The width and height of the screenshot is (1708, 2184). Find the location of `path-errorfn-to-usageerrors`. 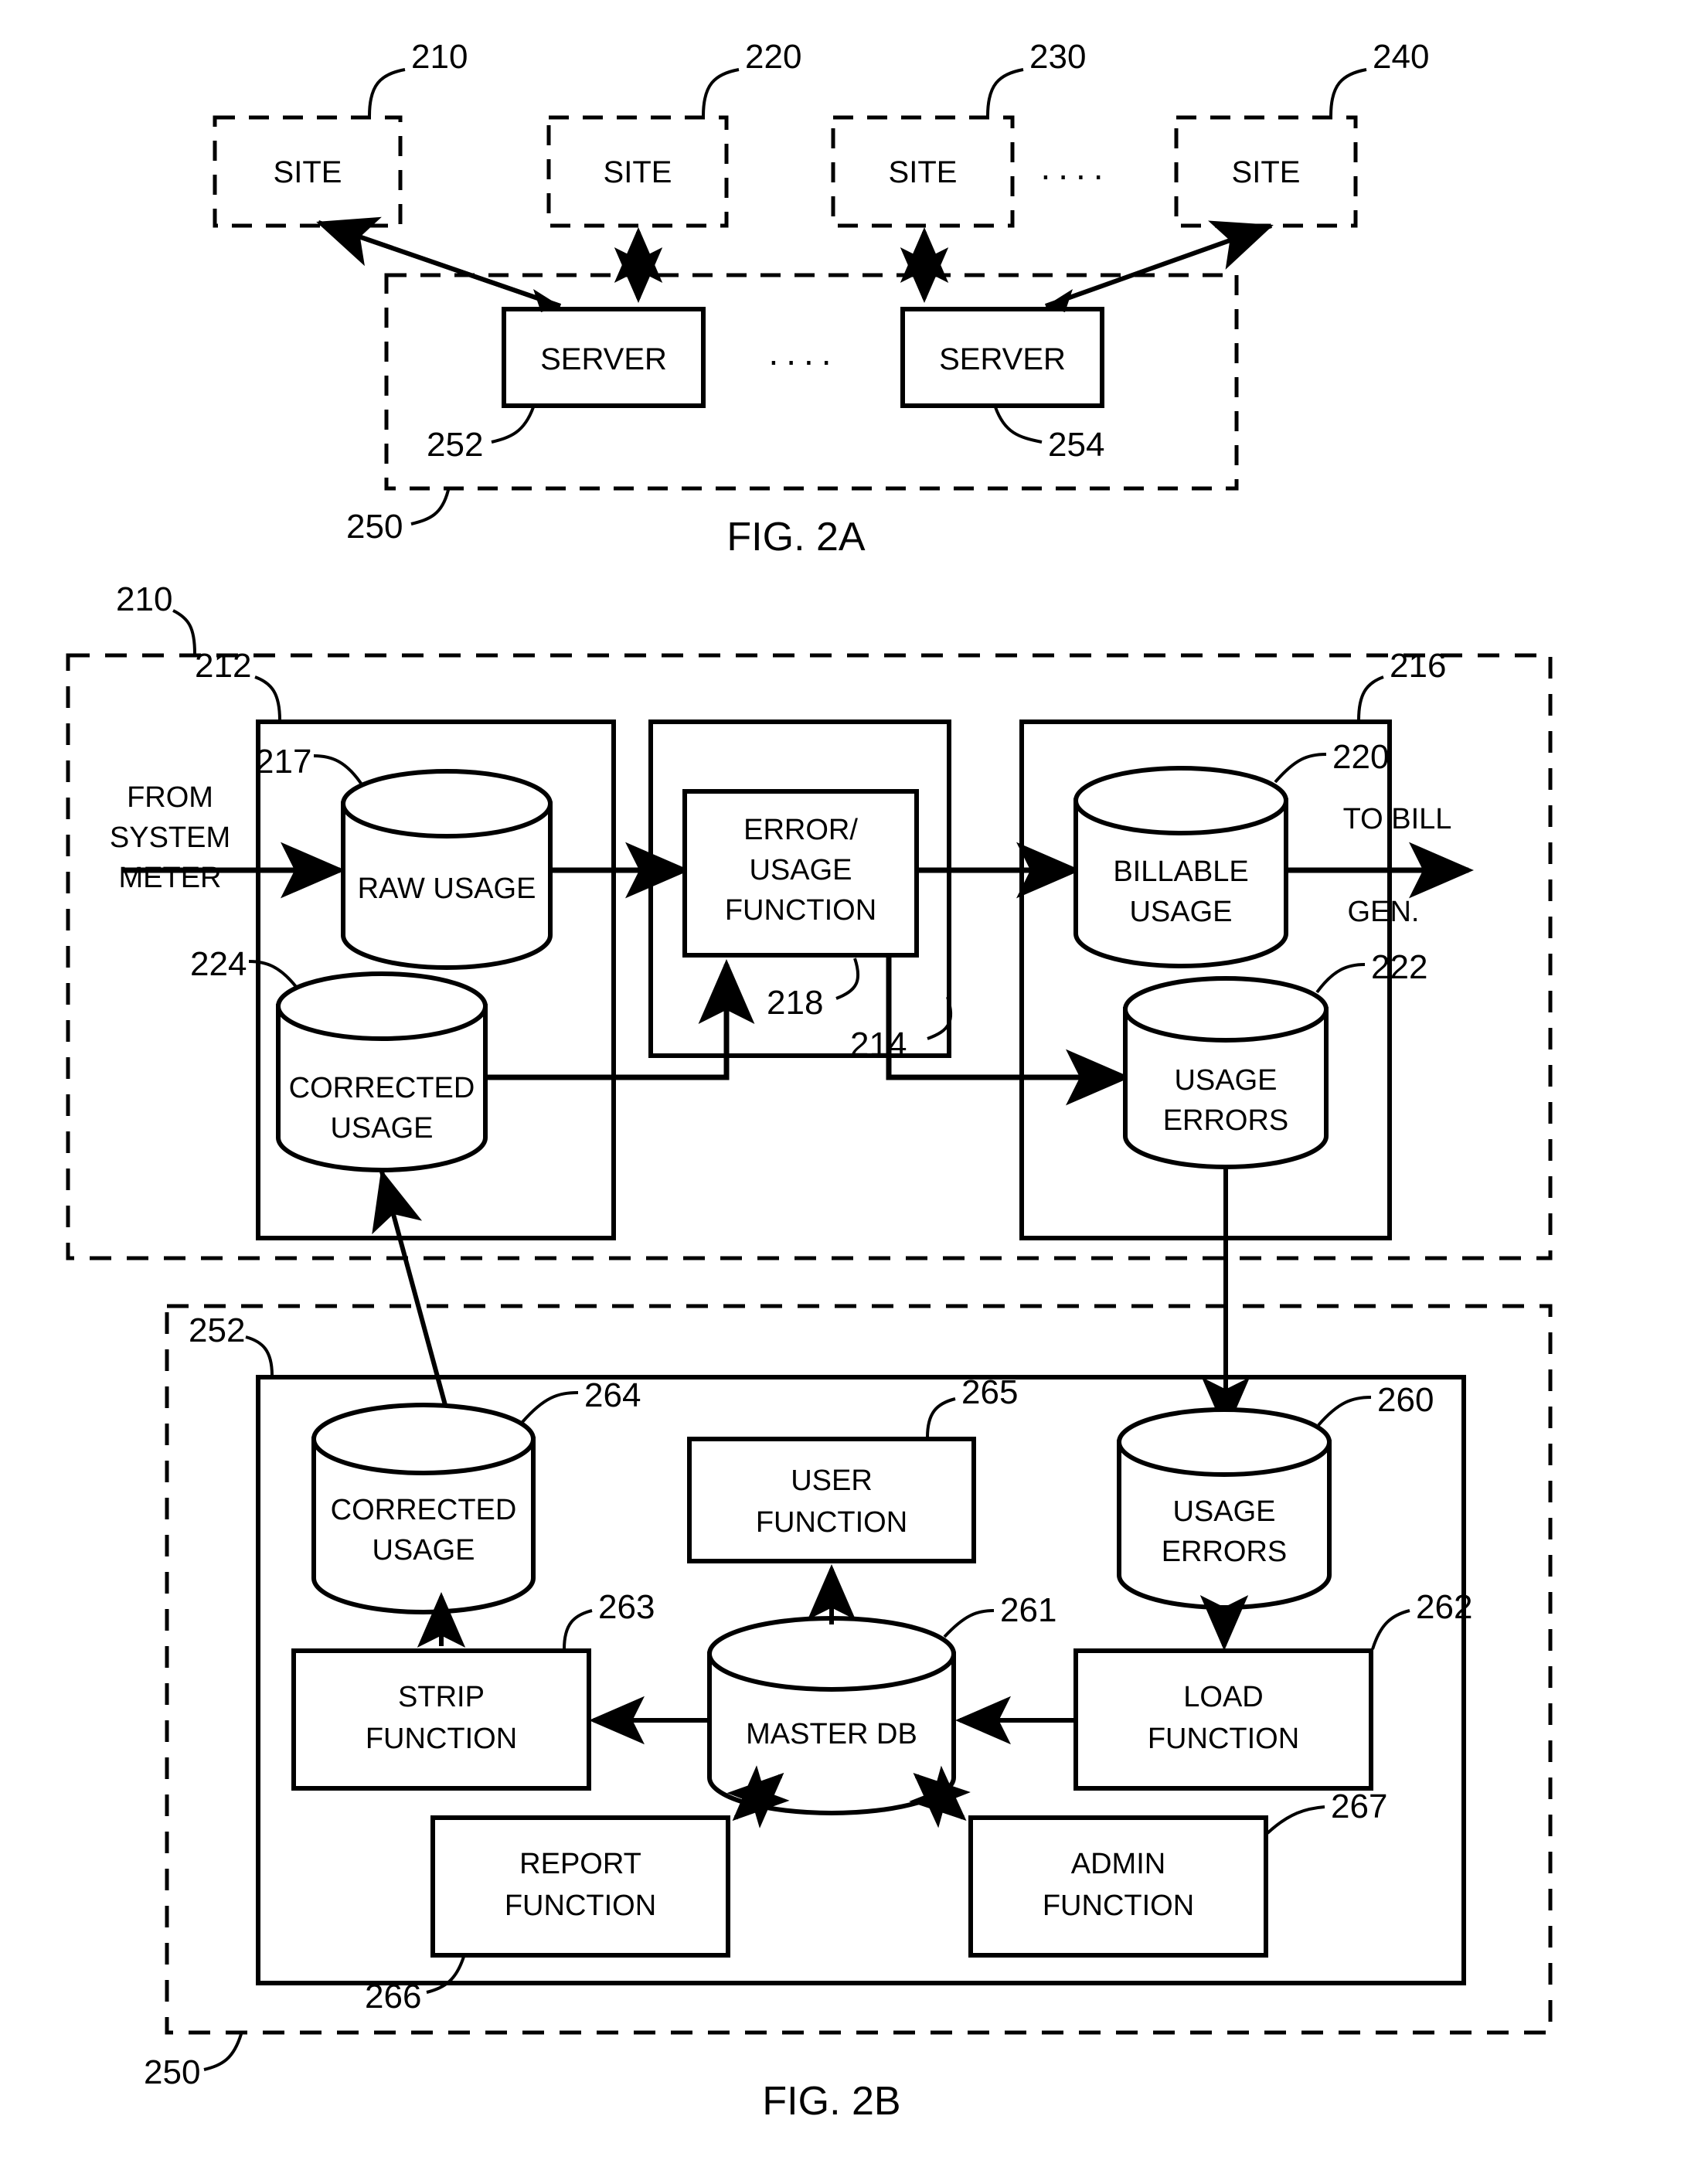

path-errorfn-to-usageerrors is located at coordinates (1008, 1031).